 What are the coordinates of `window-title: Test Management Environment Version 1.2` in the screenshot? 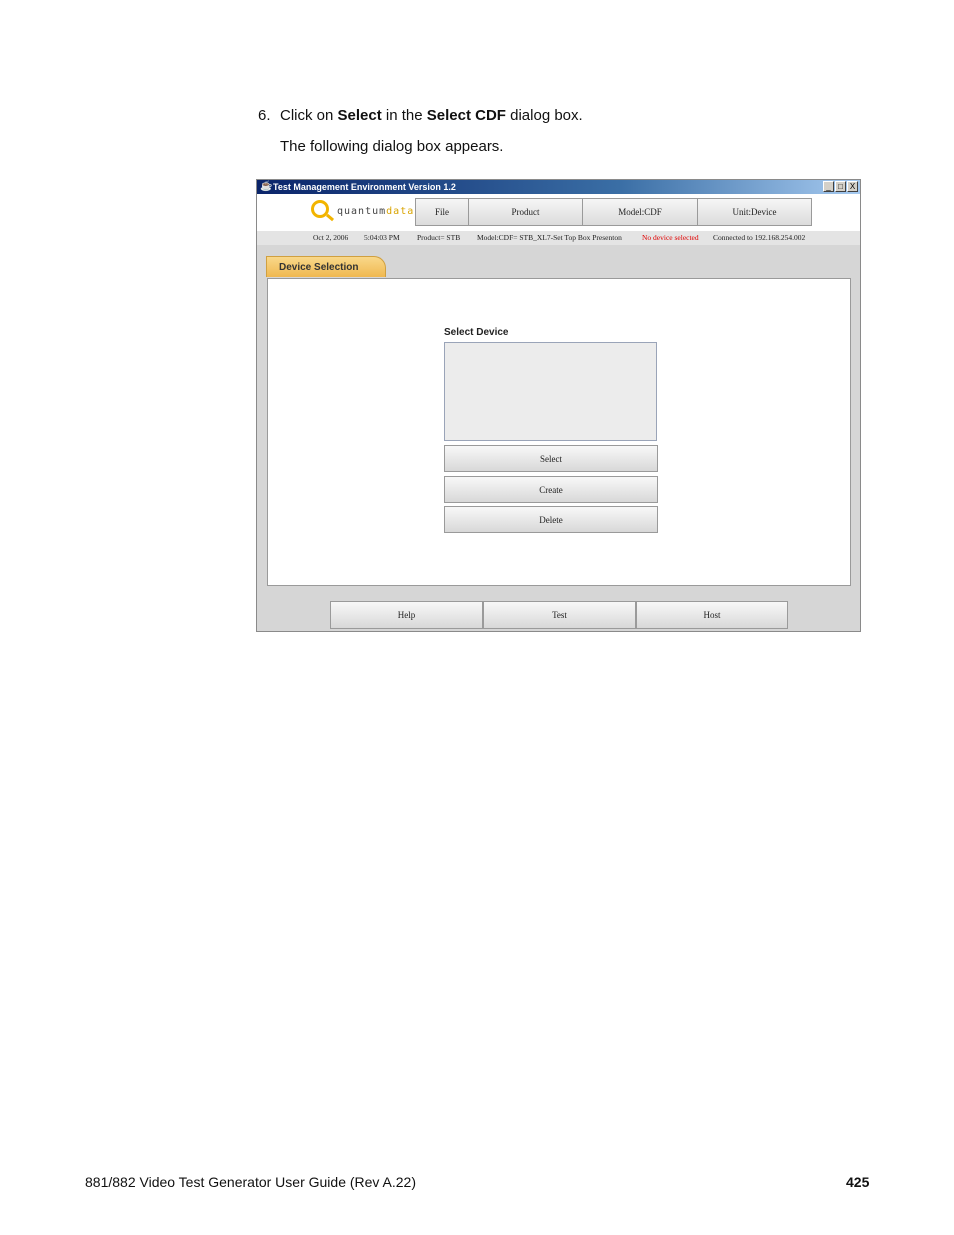 It's located at (364, 187).